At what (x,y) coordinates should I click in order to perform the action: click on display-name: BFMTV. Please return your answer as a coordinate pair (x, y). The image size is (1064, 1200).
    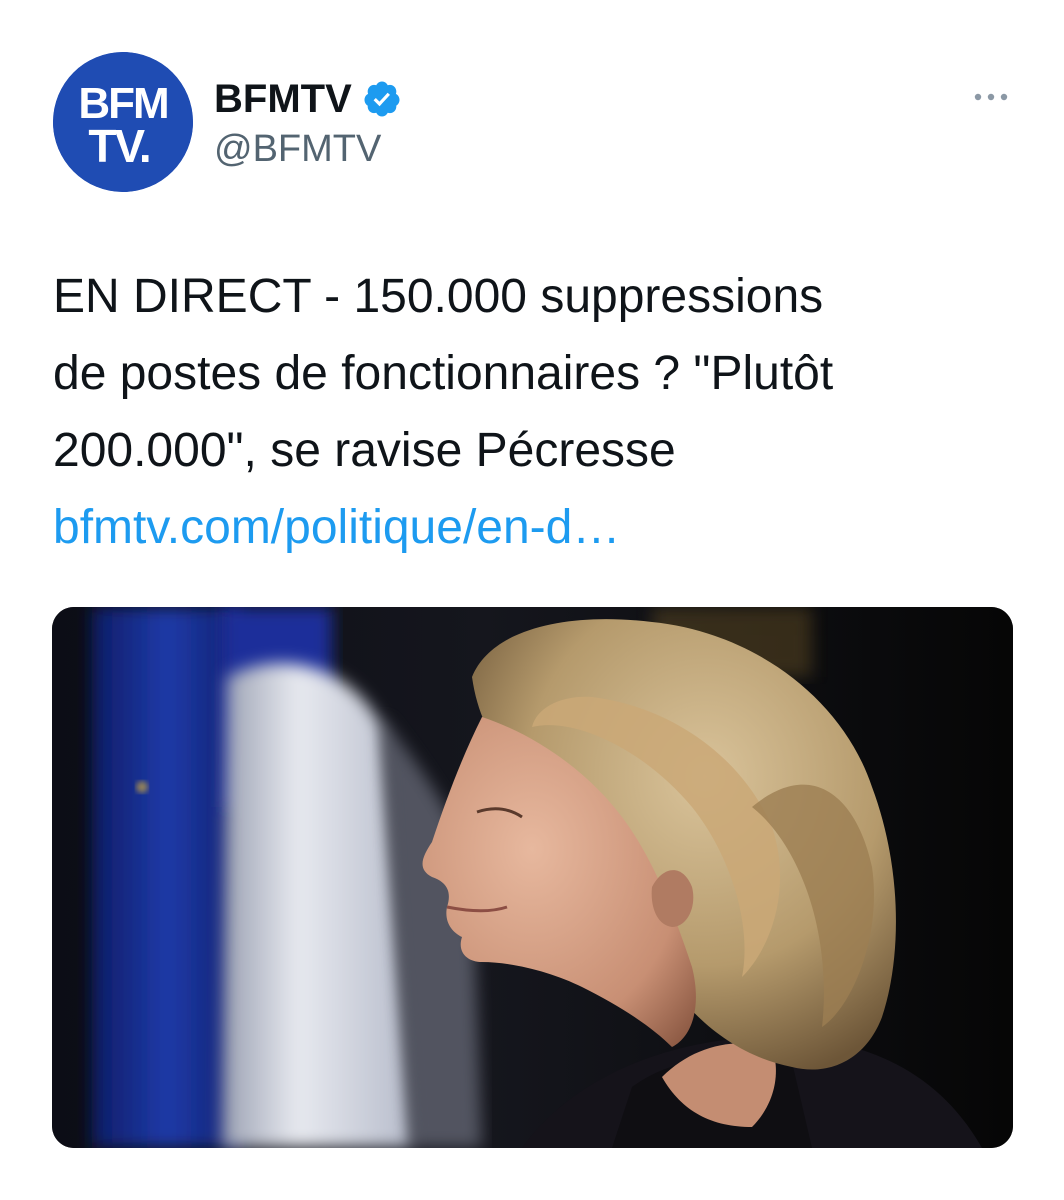
    Looking at the image, I should click on (283, 99).